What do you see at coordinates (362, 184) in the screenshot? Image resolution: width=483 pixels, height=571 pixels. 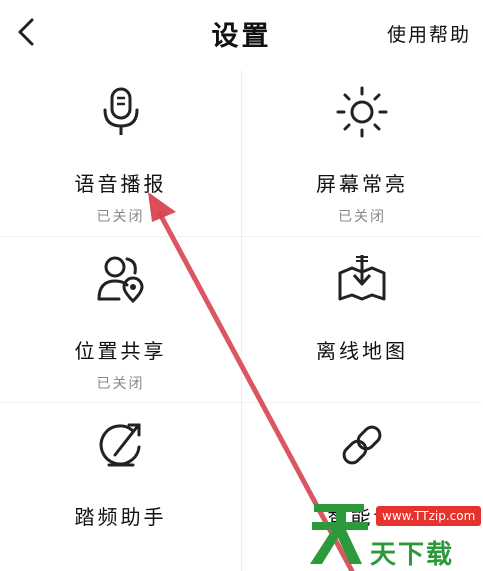 I see `item-label: 屏幕常亮` at bounding box center [362, 184].